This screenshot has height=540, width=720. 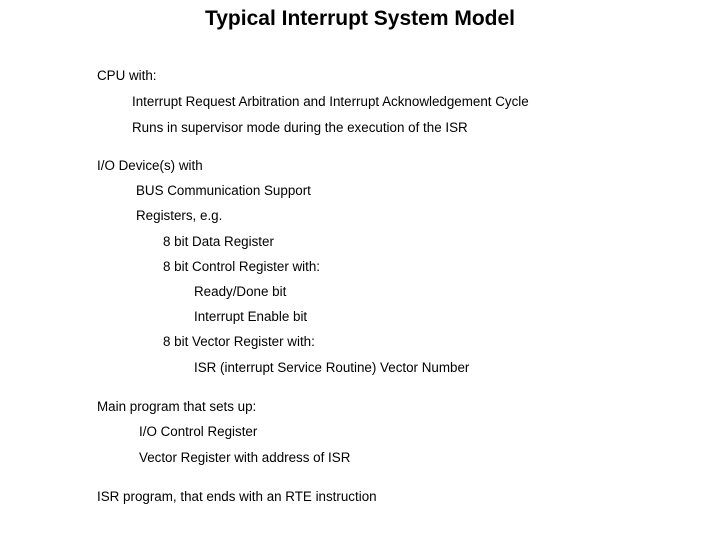 What do you see at coordinates (177, 406) in the screenshot?
I see `main-program-heading: Main program that sets up:` at bounding box center [177, 406].